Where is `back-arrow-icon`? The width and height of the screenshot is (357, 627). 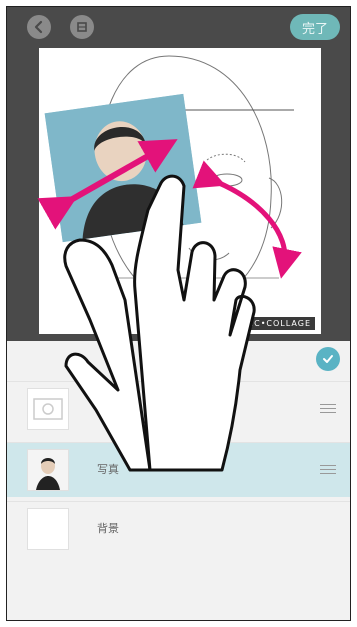
back-arrow-icon is located at coordinates (38, 27).